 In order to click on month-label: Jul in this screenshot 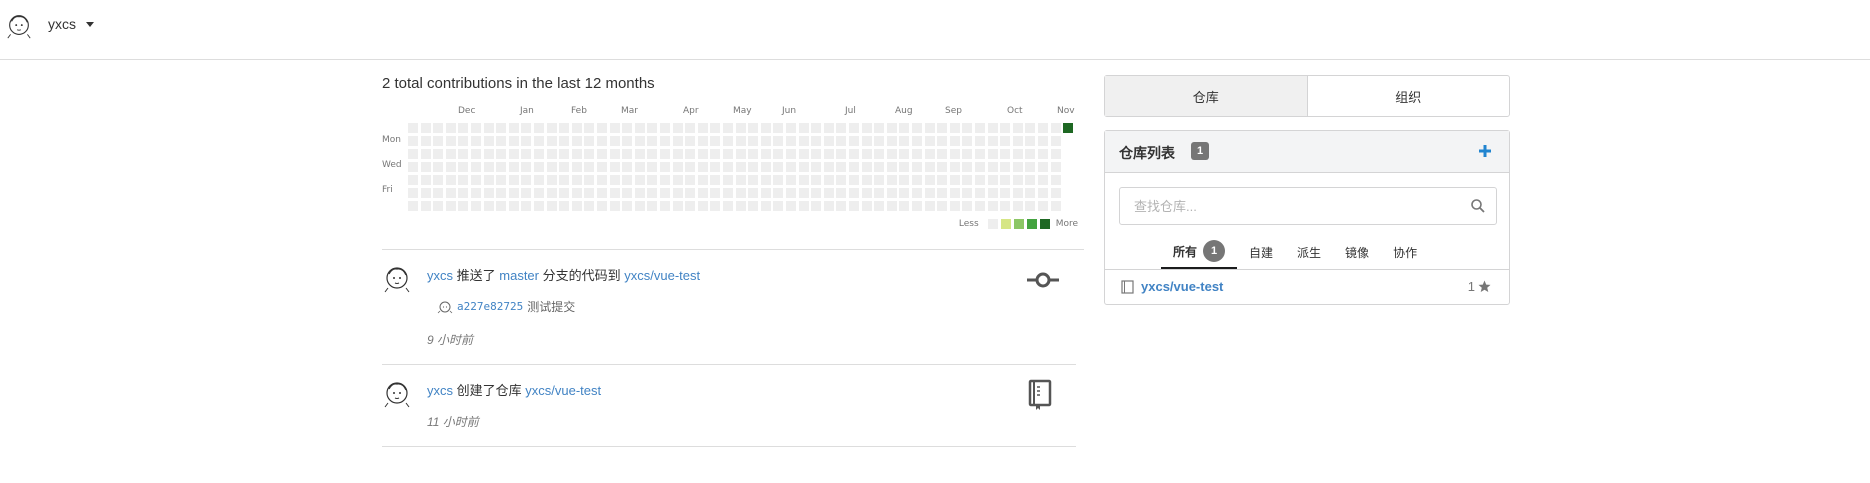, I will do `click(850, 111)`.